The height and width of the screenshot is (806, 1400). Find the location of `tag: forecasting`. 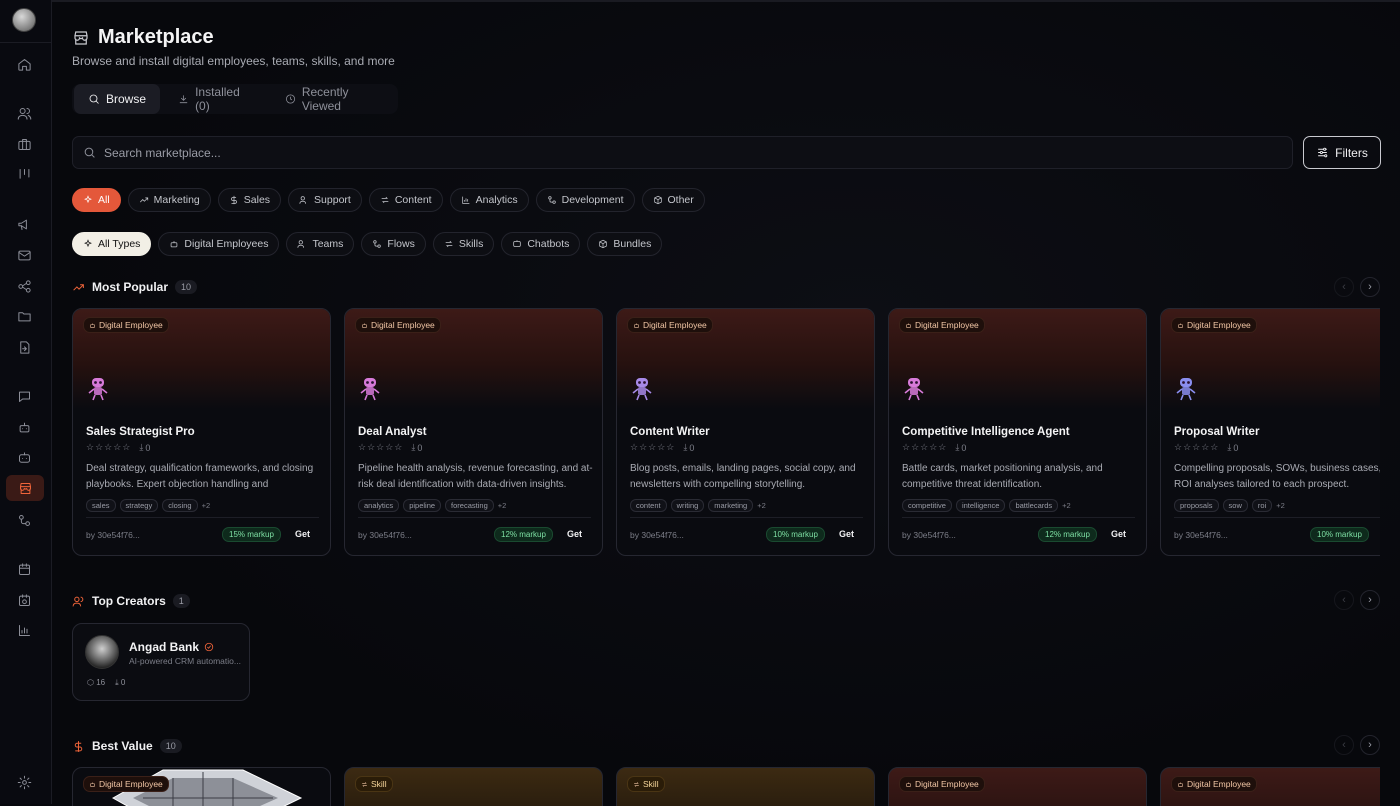

tag: forecasting is located at coordinates (469, 505).